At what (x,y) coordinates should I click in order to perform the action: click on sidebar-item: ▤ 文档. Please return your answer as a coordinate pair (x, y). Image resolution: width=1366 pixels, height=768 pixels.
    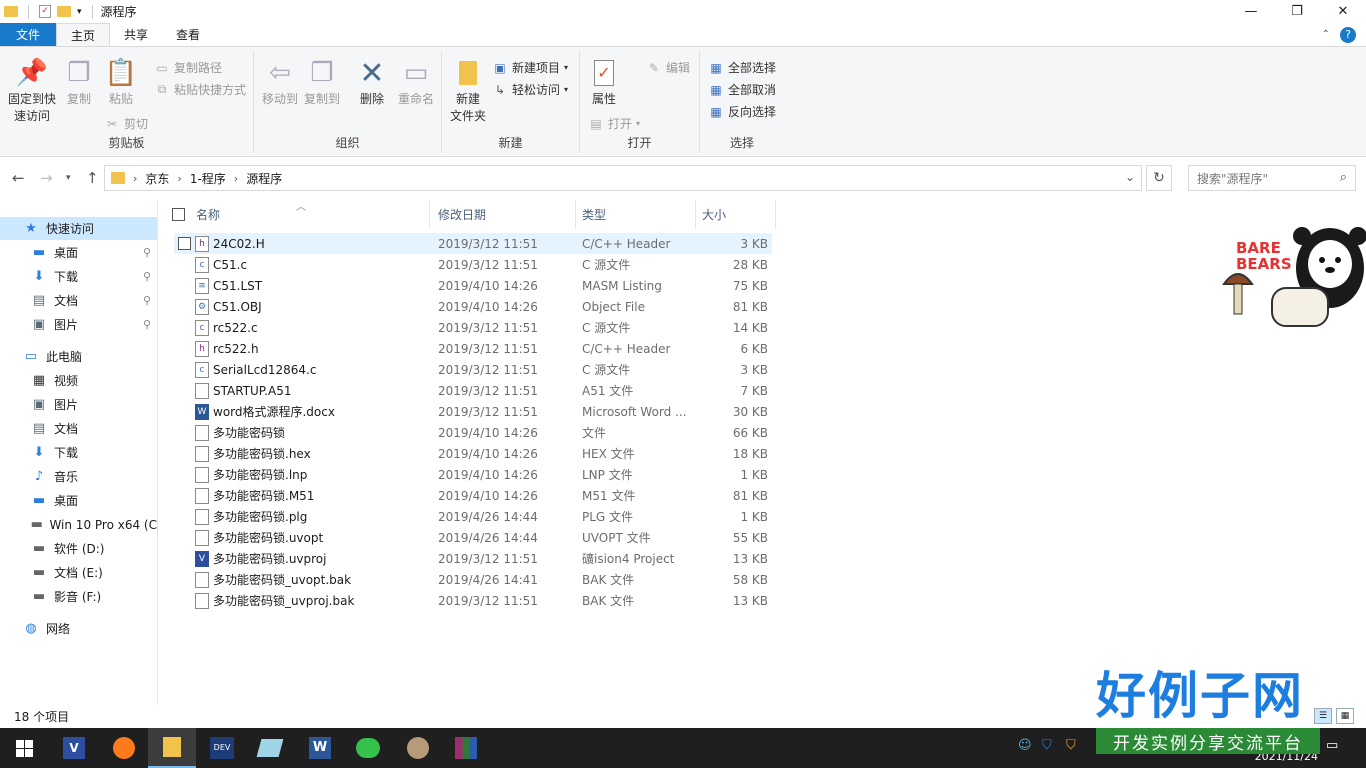
    Looking at the image, I should click on (78, 428).